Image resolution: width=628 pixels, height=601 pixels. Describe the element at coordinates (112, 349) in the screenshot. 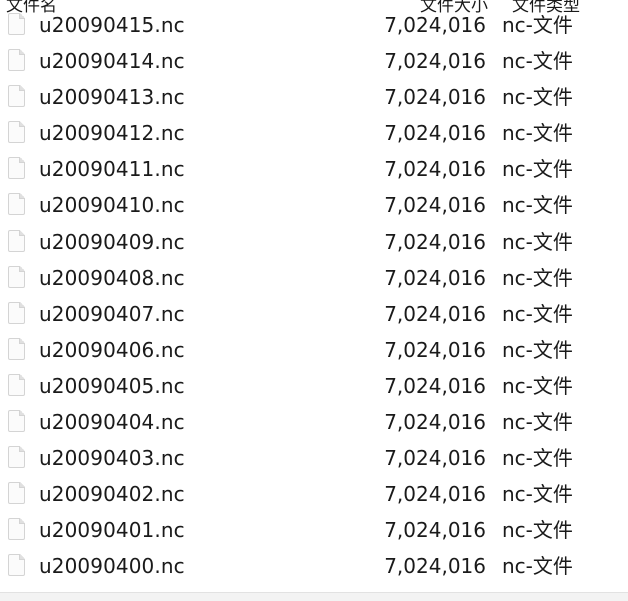

I see `file-name: u20090406.nc` at that location.